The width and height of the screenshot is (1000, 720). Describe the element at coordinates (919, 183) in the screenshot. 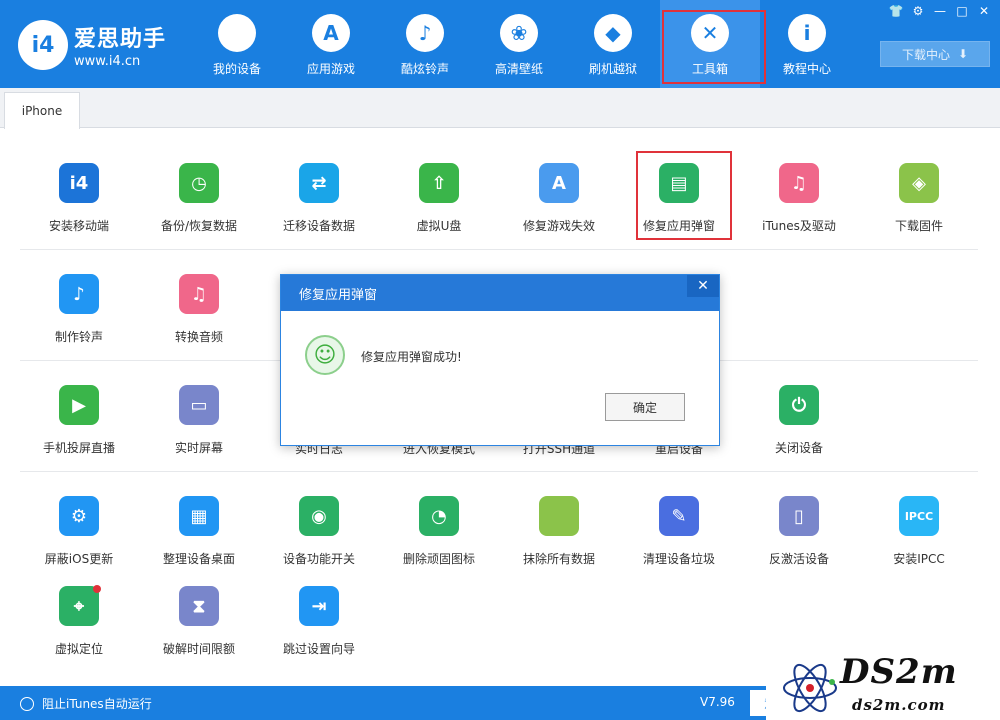

I see `firmware-box-icon: ◈` at that location.